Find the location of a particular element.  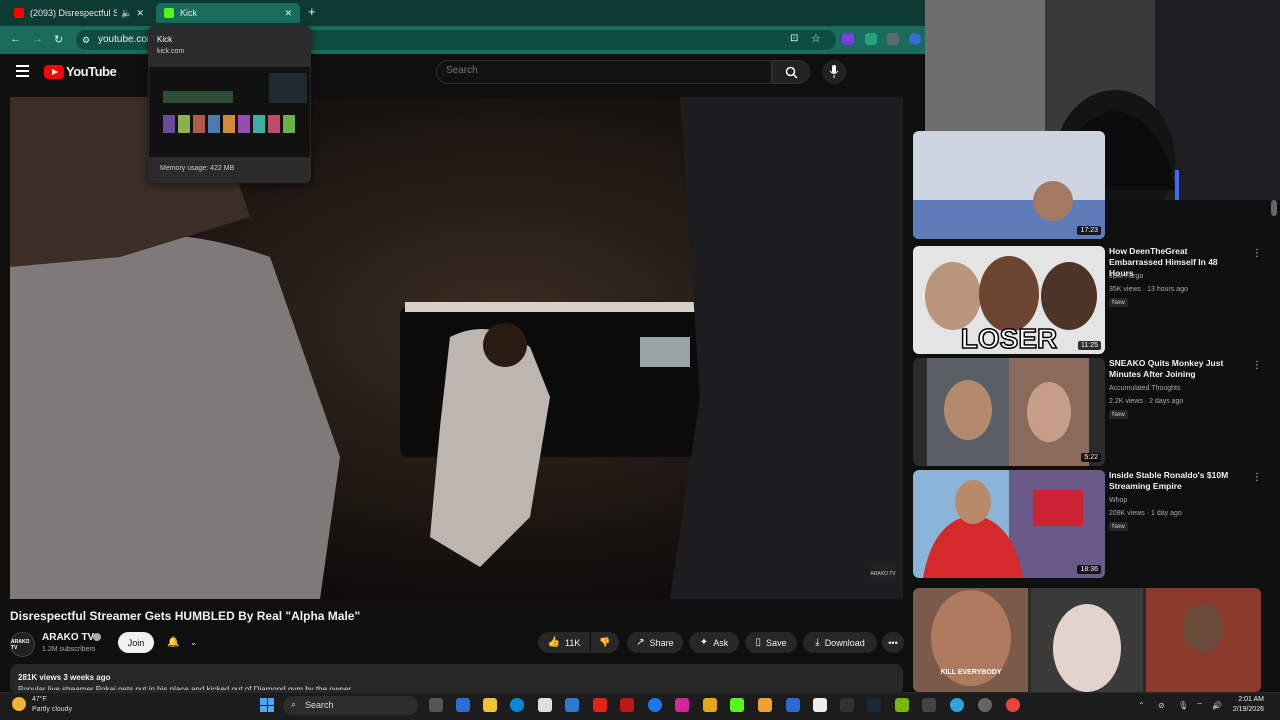

recommendation-meta: 35K views · 13 hours ago is located at coordinates (1148, 289).